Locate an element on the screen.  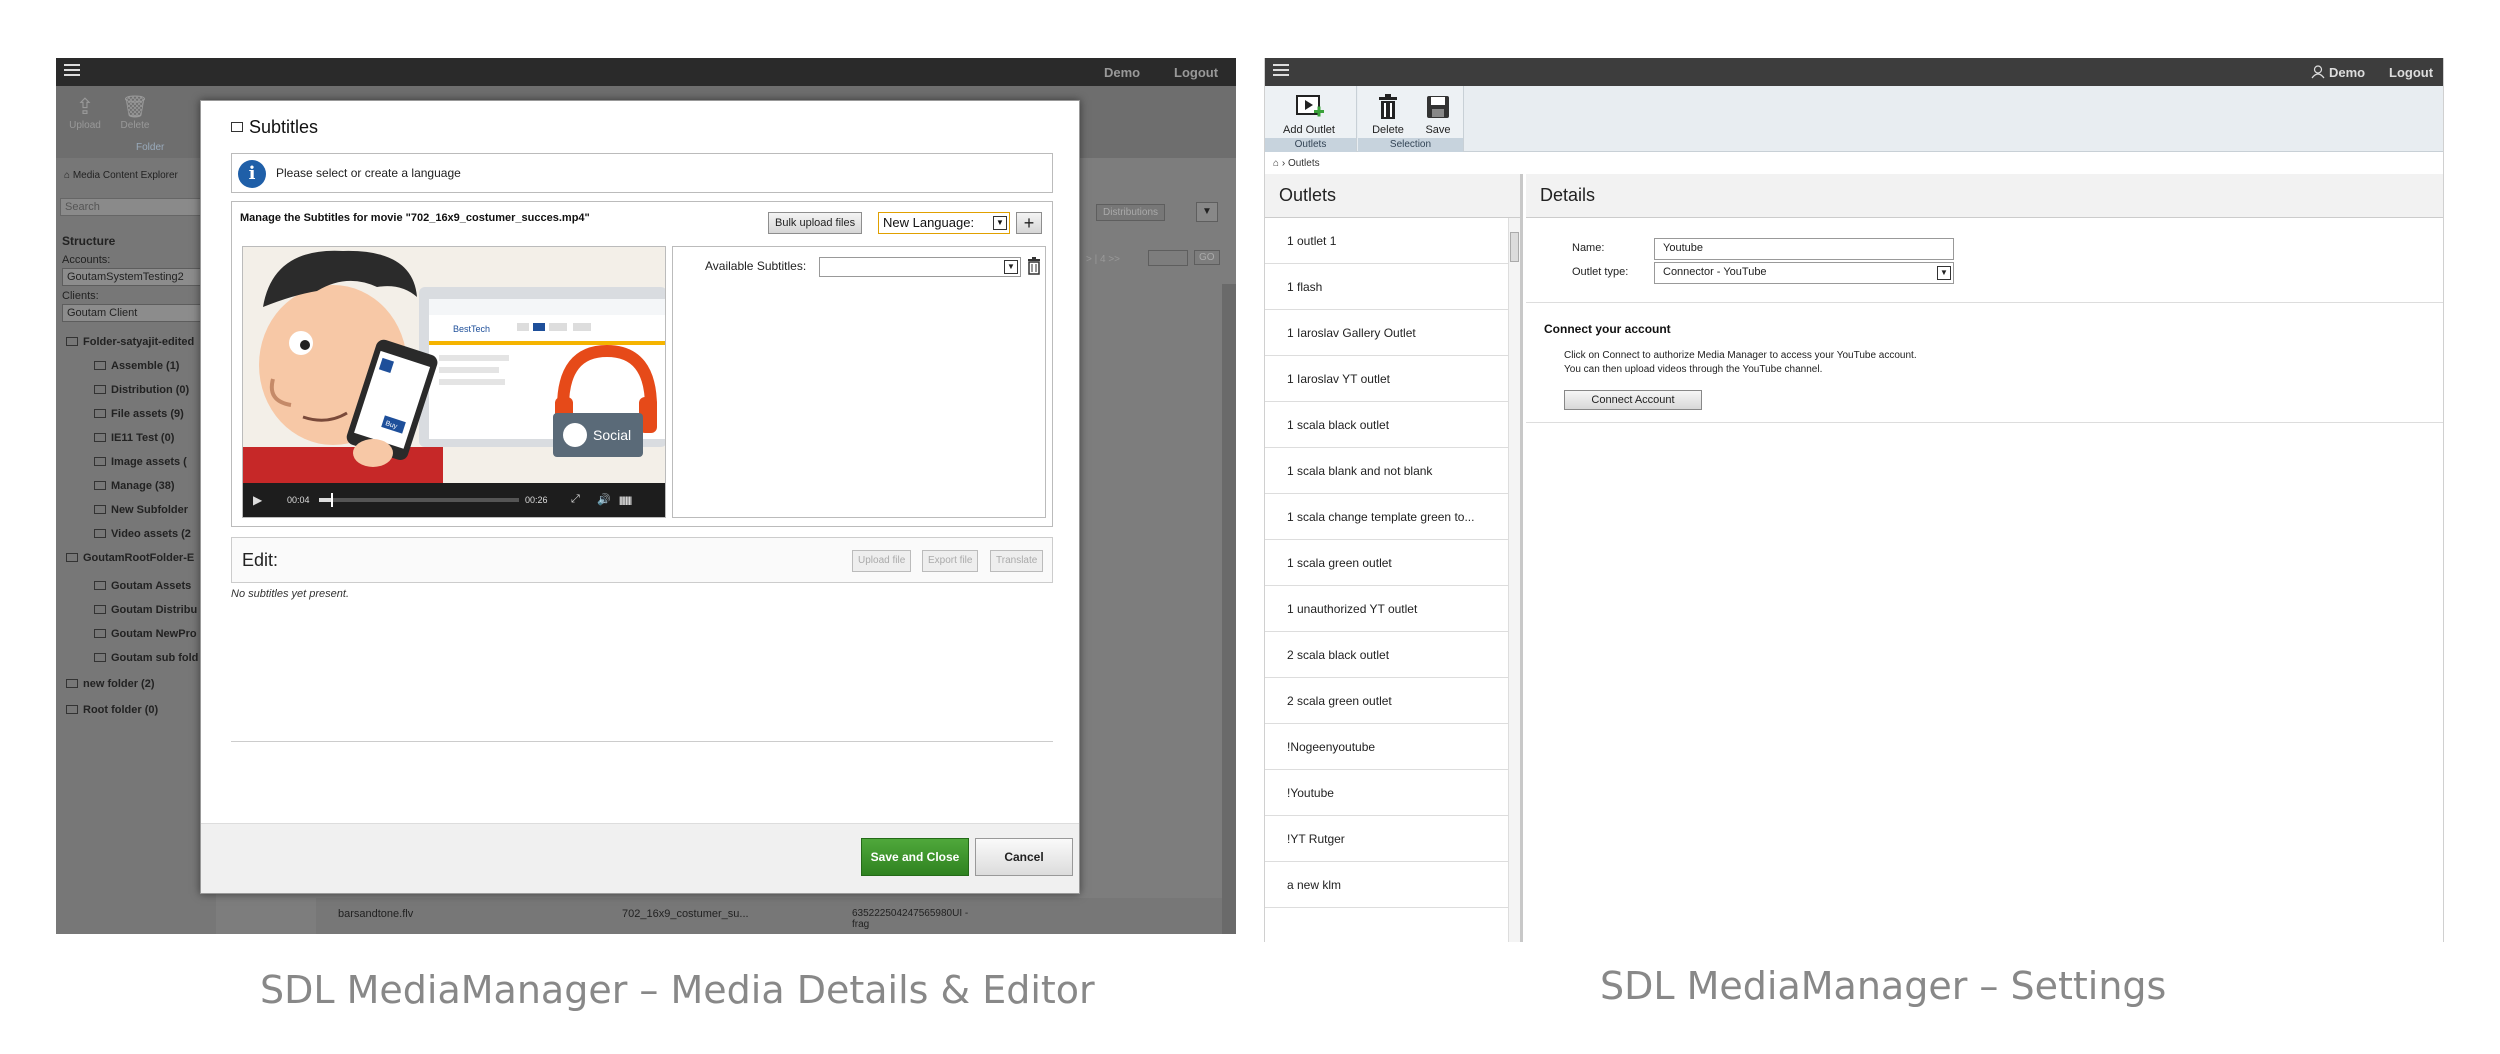
play-icon: ▶ is located at coordinates (257, 500).